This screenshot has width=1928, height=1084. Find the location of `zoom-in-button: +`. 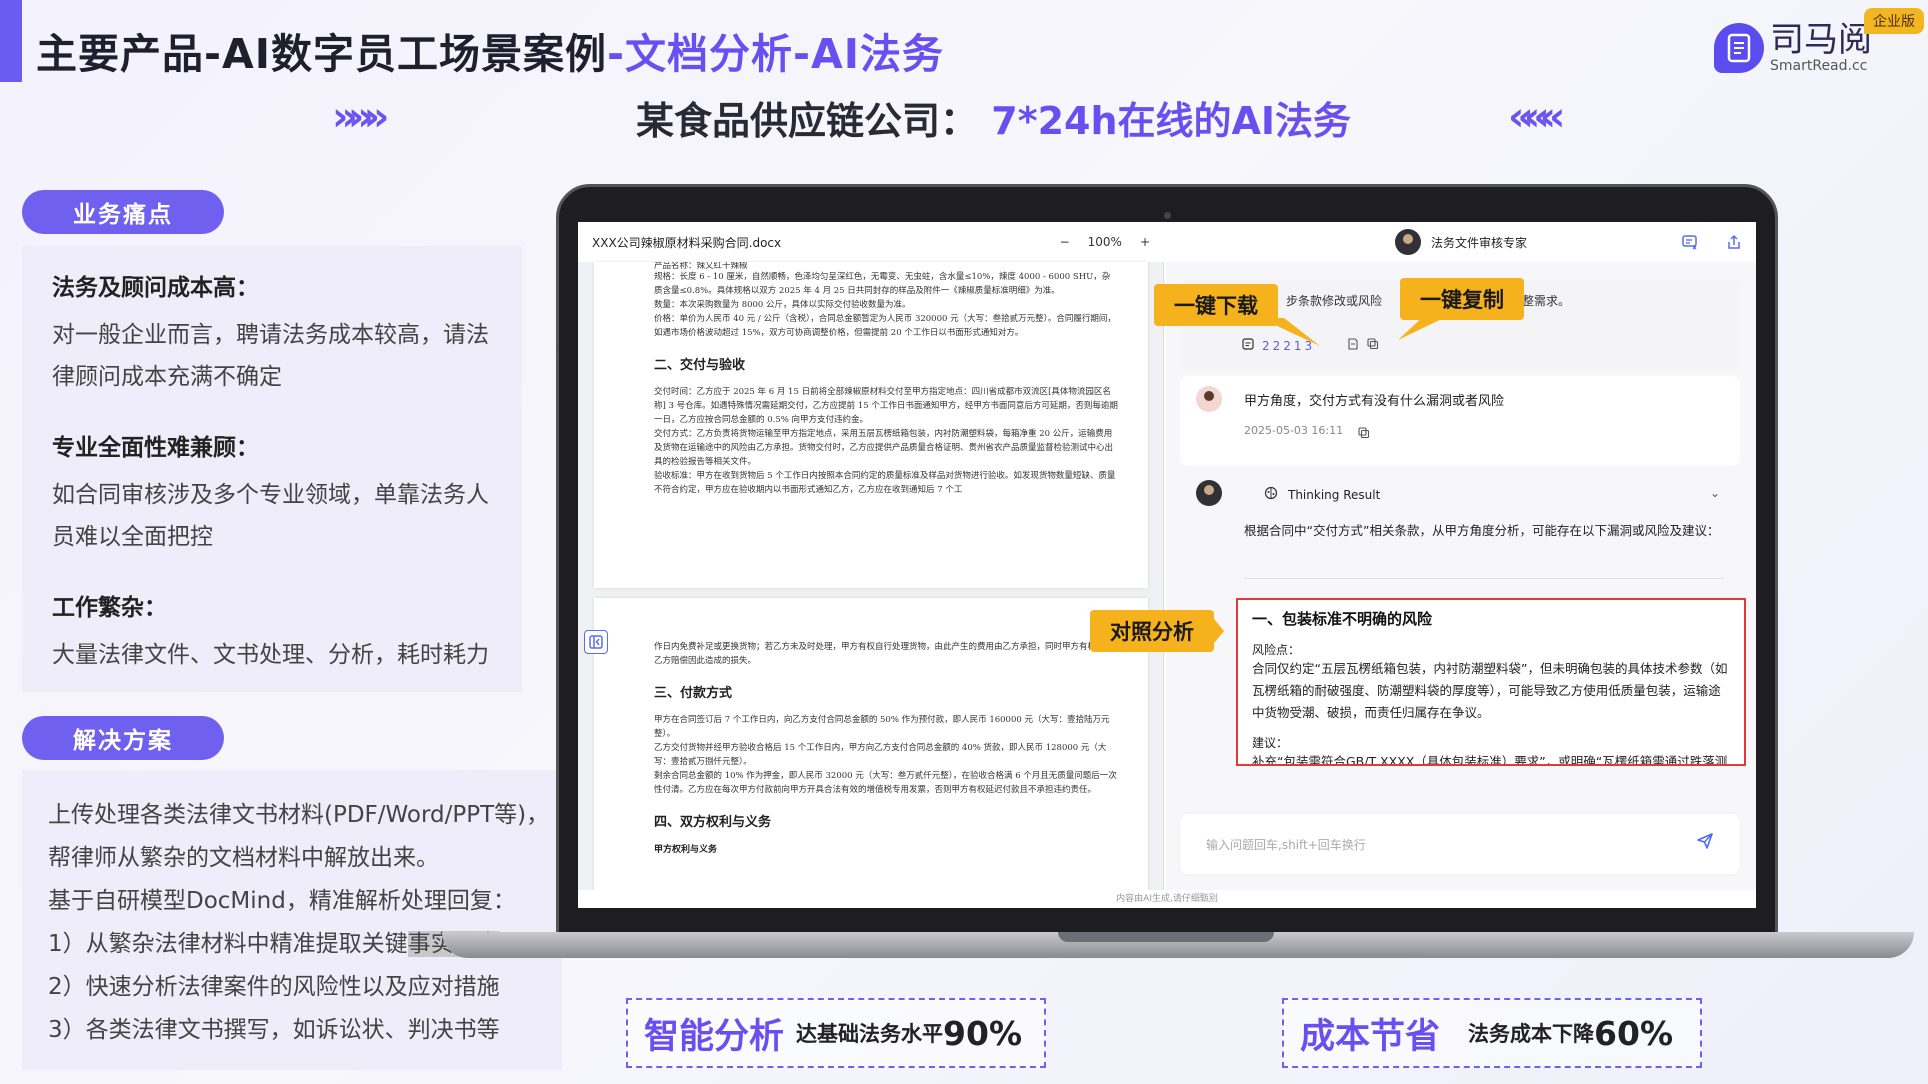

zoom-in-button: + is located at coordinates (1145, 242).